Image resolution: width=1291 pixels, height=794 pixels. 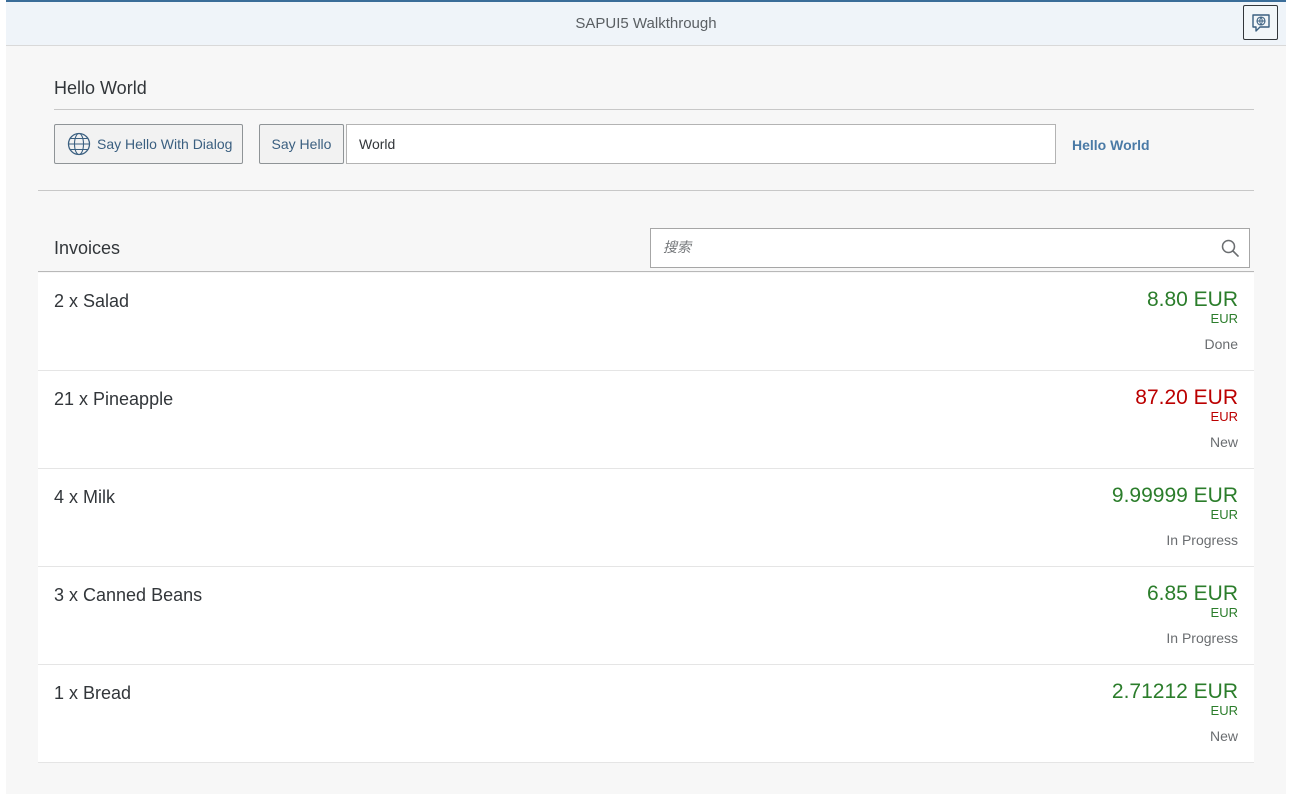 I want to click on feedback-button, so click(x=1260, y=22).